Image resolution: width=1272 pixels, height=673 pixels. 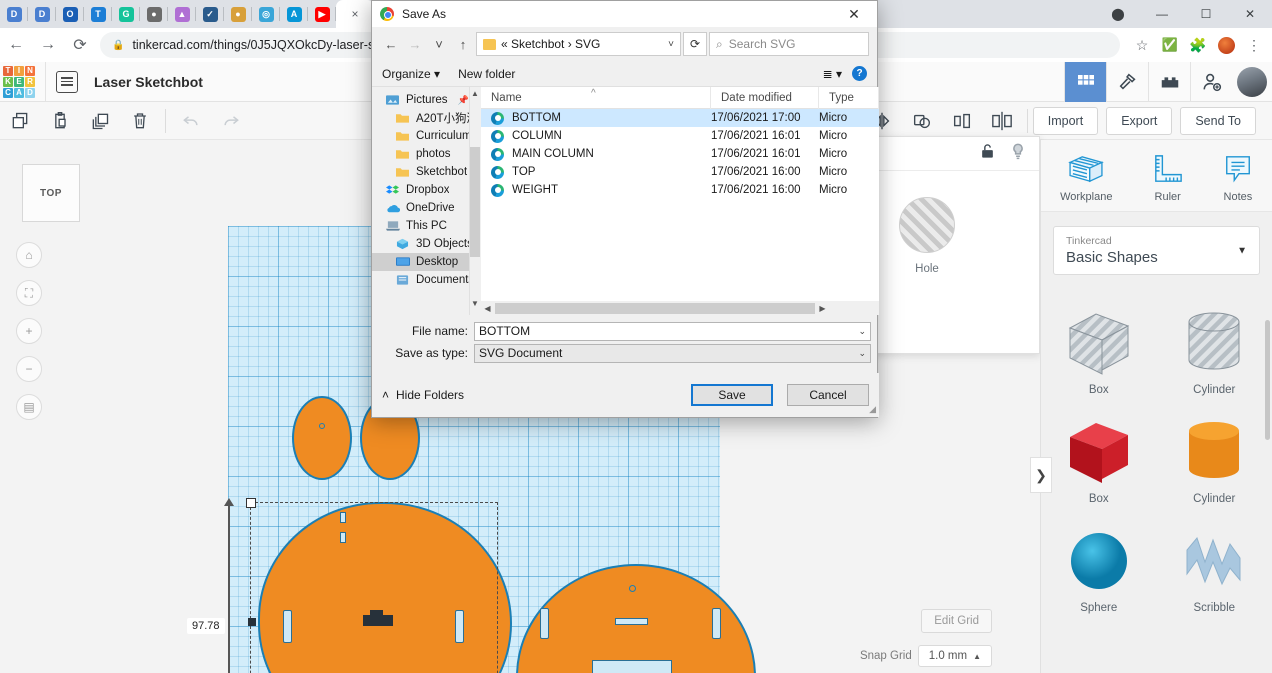 I want to click on paste-icon, so click(x=60, y=121).